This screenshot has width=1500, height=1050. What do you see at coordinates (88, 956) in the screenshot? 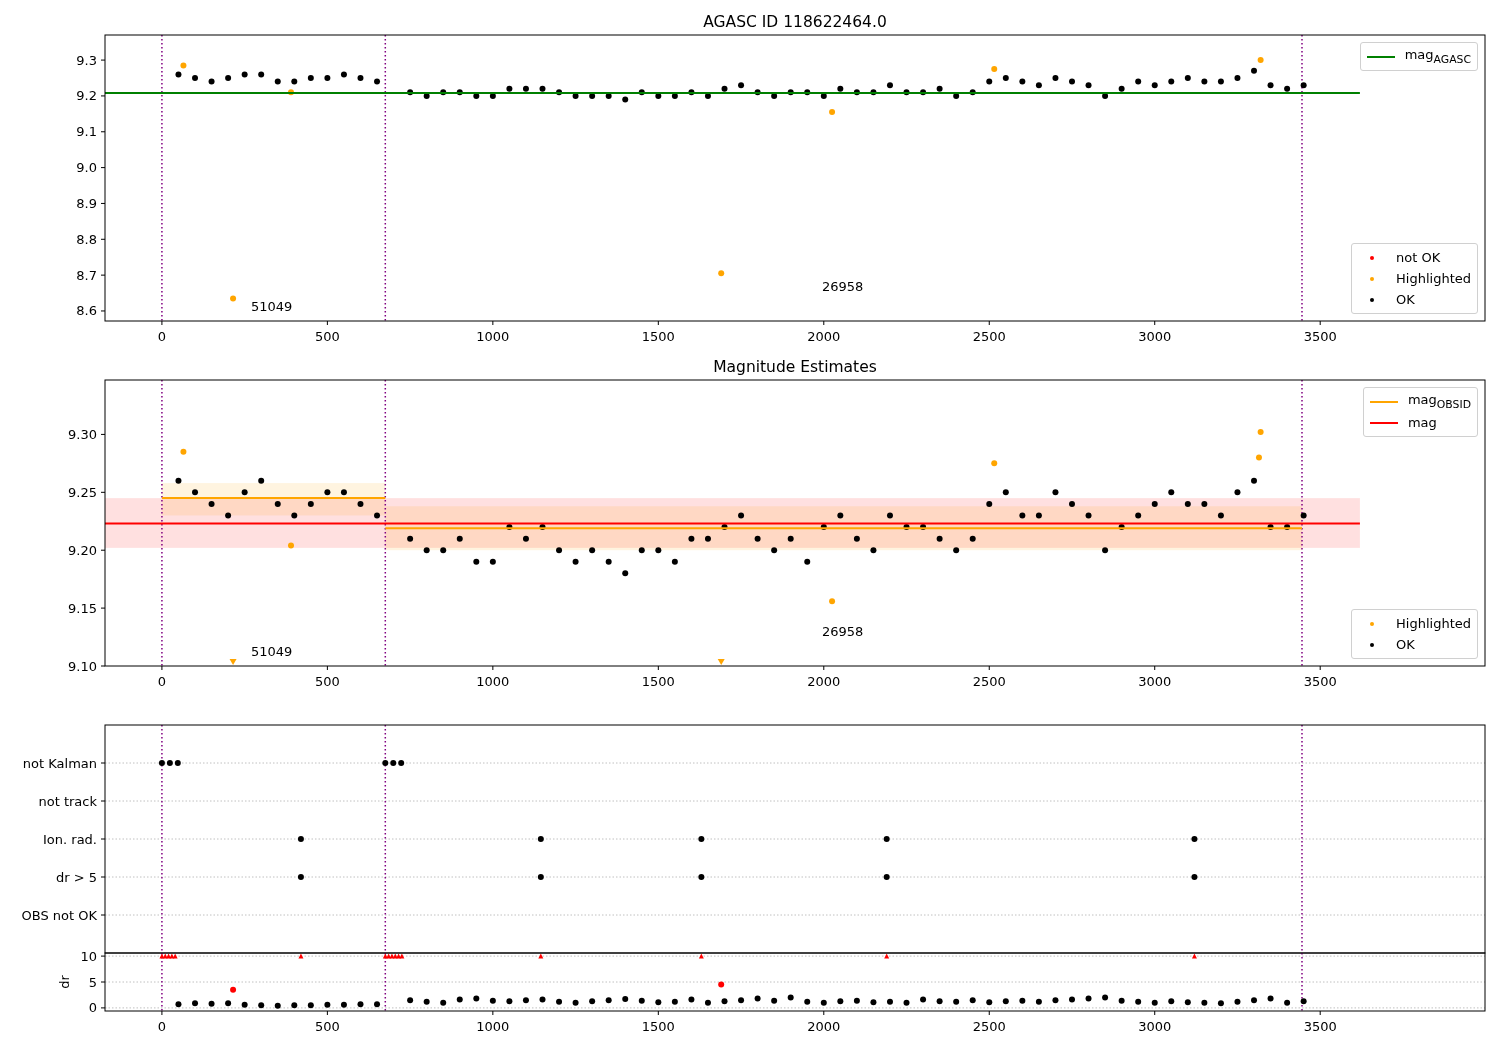
I see `tick-label: 10` at bounding box center [88, 956].